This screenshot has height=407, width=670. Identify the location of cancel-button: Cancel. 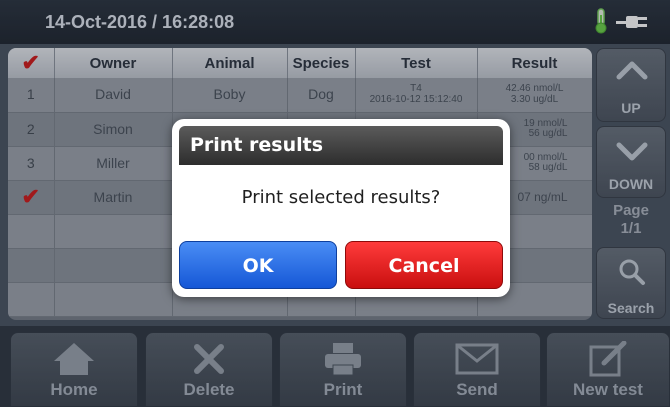
(424, 265).